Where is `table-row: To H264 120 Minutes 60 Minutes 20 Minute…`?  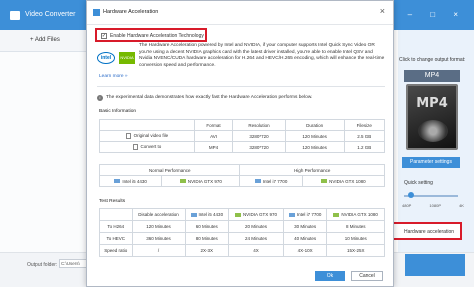 table-row: To H264 120 Minutes 60 Minutes 20 Minute… is located at coordinates (242, 226).